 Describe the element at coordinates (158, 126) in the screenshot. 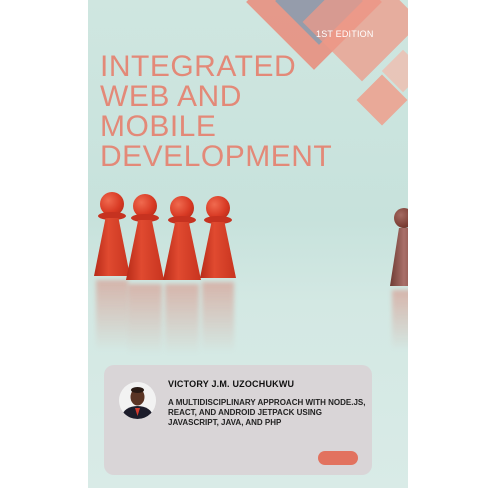

I see `title-line: MOBILE` at that location.